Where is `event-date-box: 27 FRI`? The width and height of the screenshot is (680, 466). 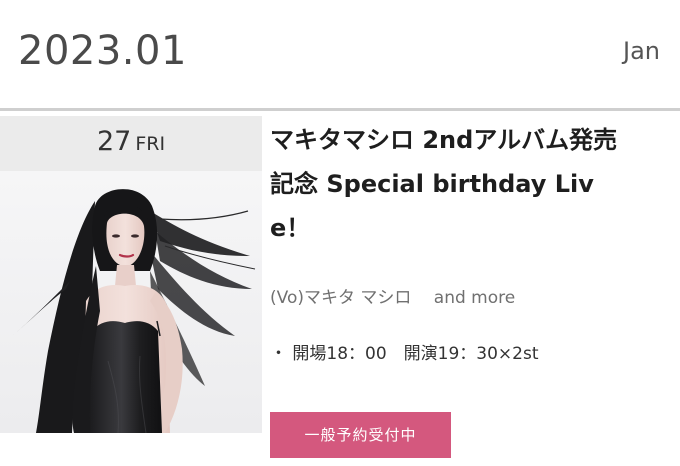 event-date-box: 27 FRI is located at coordinates (131, 143).